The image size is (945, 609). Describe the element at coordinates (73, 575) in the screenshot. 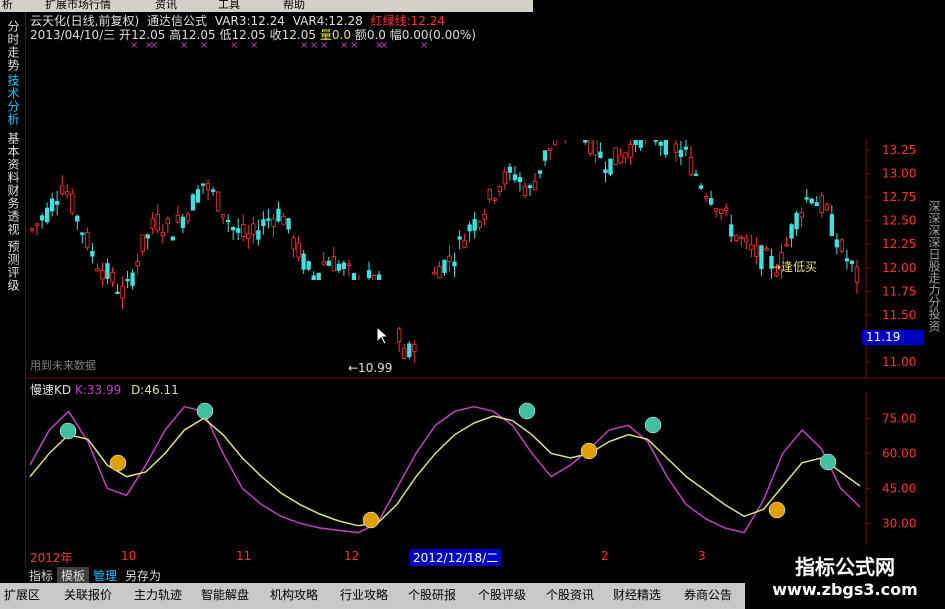

I see `tab-template: 模板` at that location.